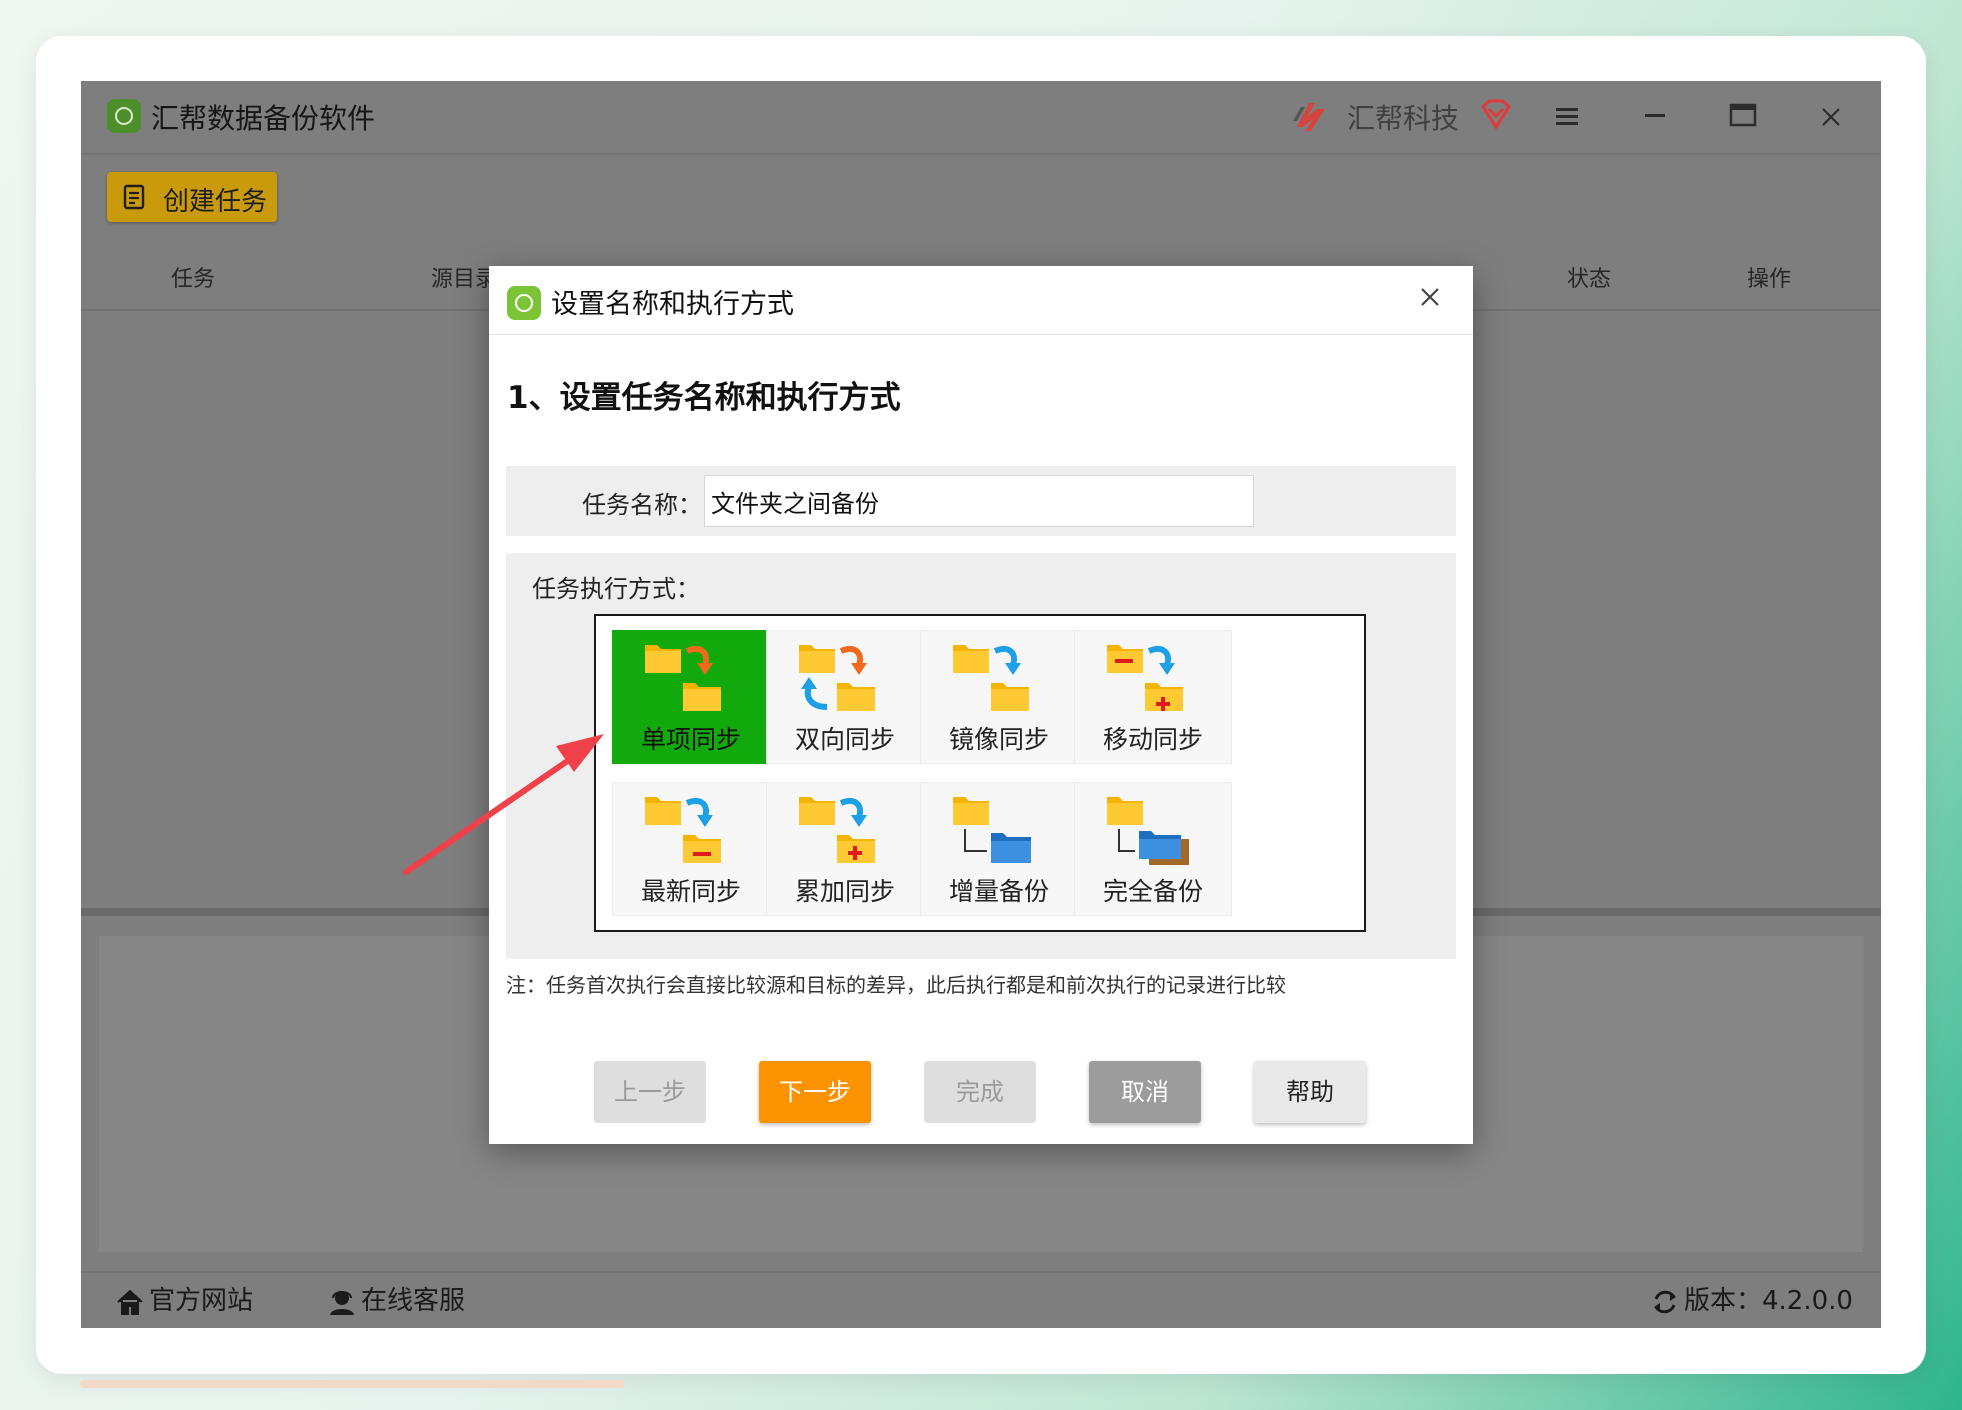  I want to click on app-titlebar: 汇帮数据备份软件 汇帮科技, so click(981, 117).